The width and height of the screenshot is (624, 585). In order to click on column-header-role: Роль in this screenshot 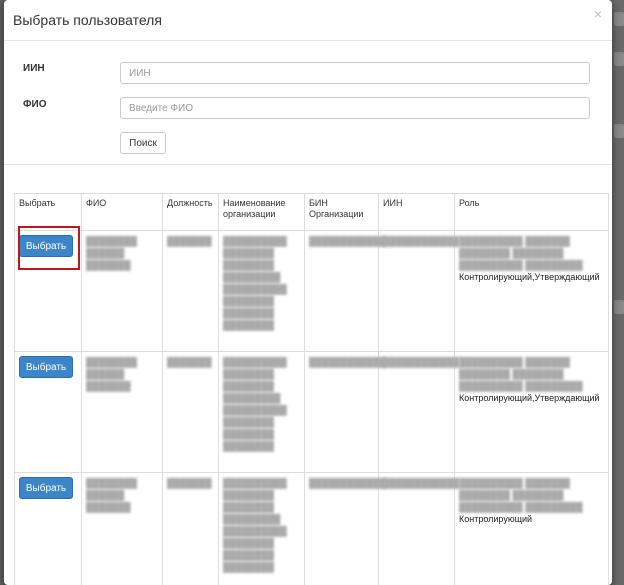, I will do `click(531, 212)`.